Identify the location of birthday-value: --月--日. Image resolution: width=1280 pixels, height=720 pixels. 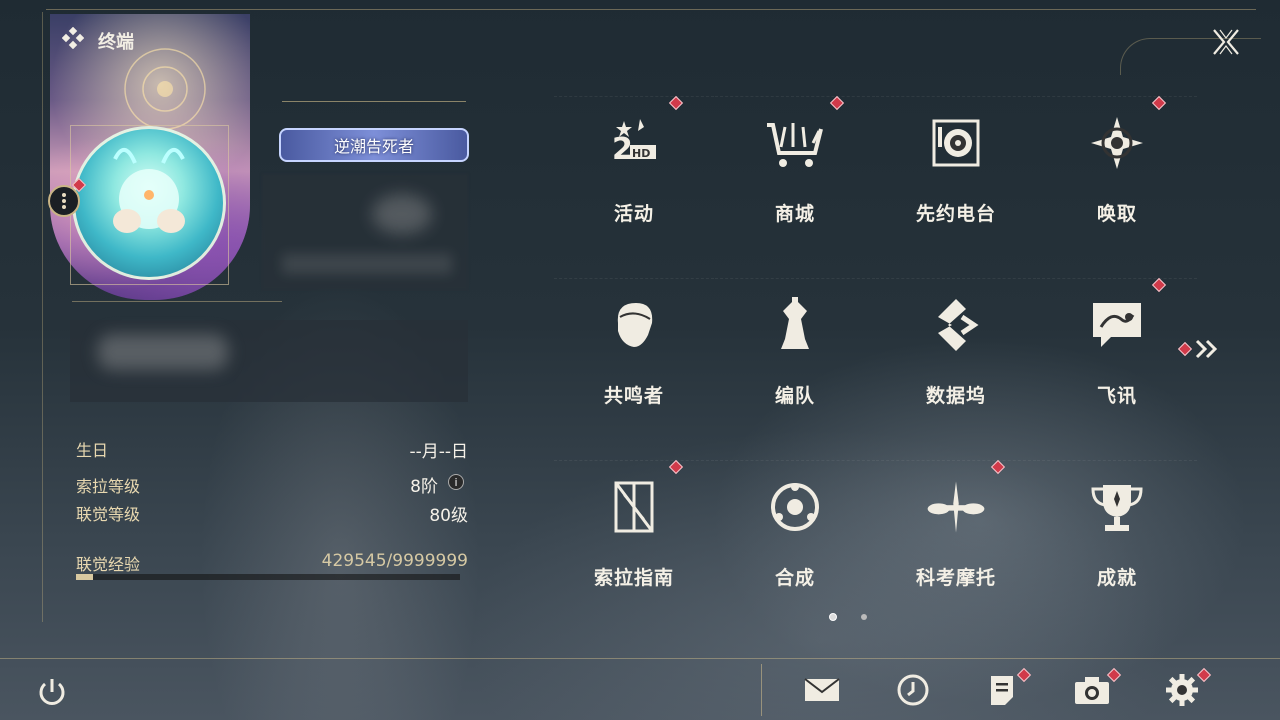
(438, 452).